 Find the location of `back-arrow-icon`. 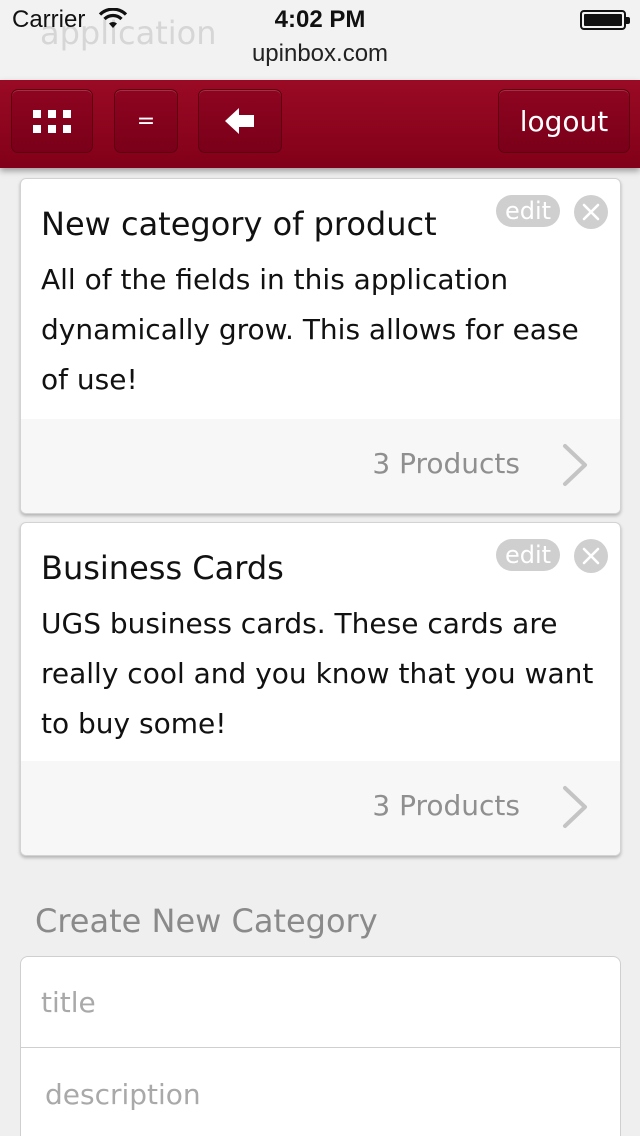

back-arrow-icon is located at coordinates (239, 121).